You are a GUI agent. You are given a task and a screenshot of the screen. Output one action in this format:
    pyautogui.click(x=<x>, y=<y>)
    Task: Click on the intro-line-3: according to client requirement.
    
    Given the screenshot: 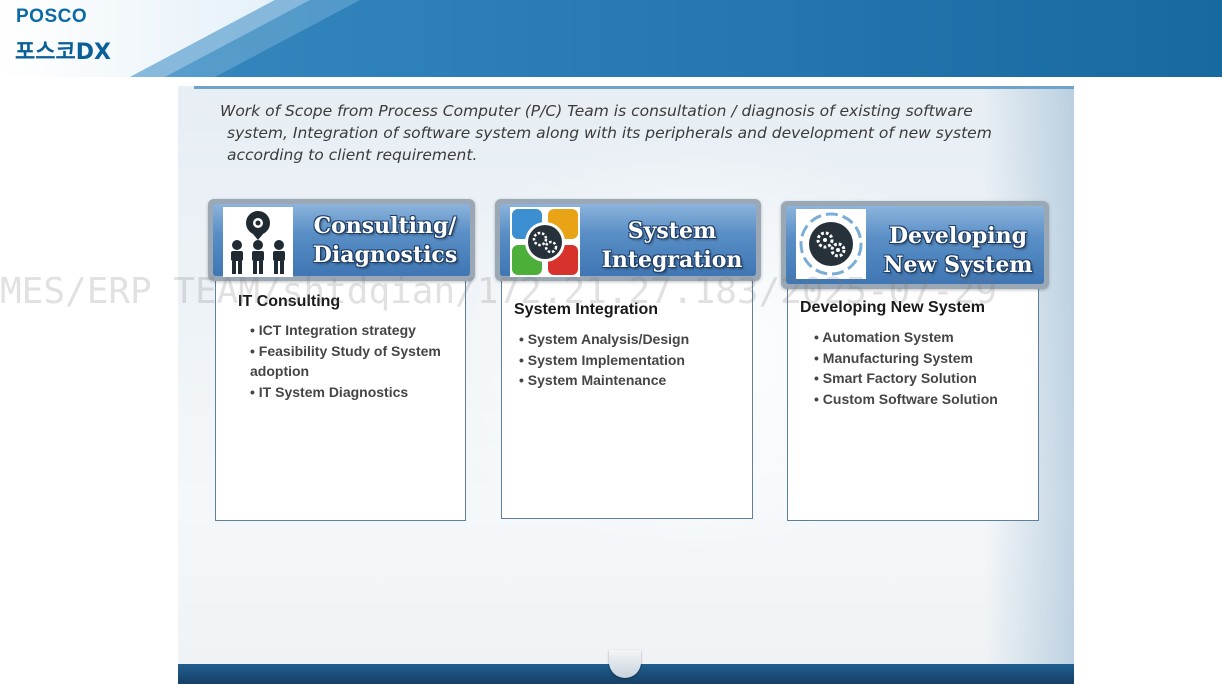 What is the action you would take?
    pyautogui.click(x=352, y=155)
    